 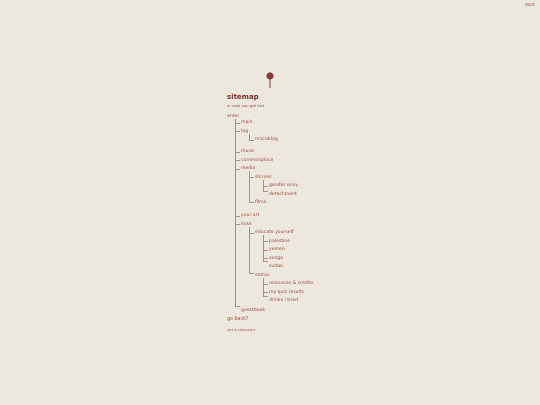 I want to click on tree-item-films: films, so click(x=260, y=202).